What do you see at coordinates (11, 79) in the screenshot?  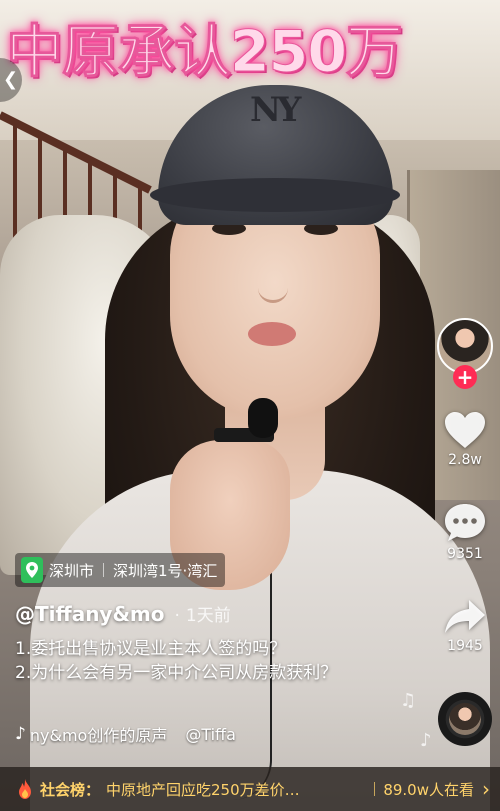 I see `back-chevron-icon: ❮` at bounding box center [11, 79].